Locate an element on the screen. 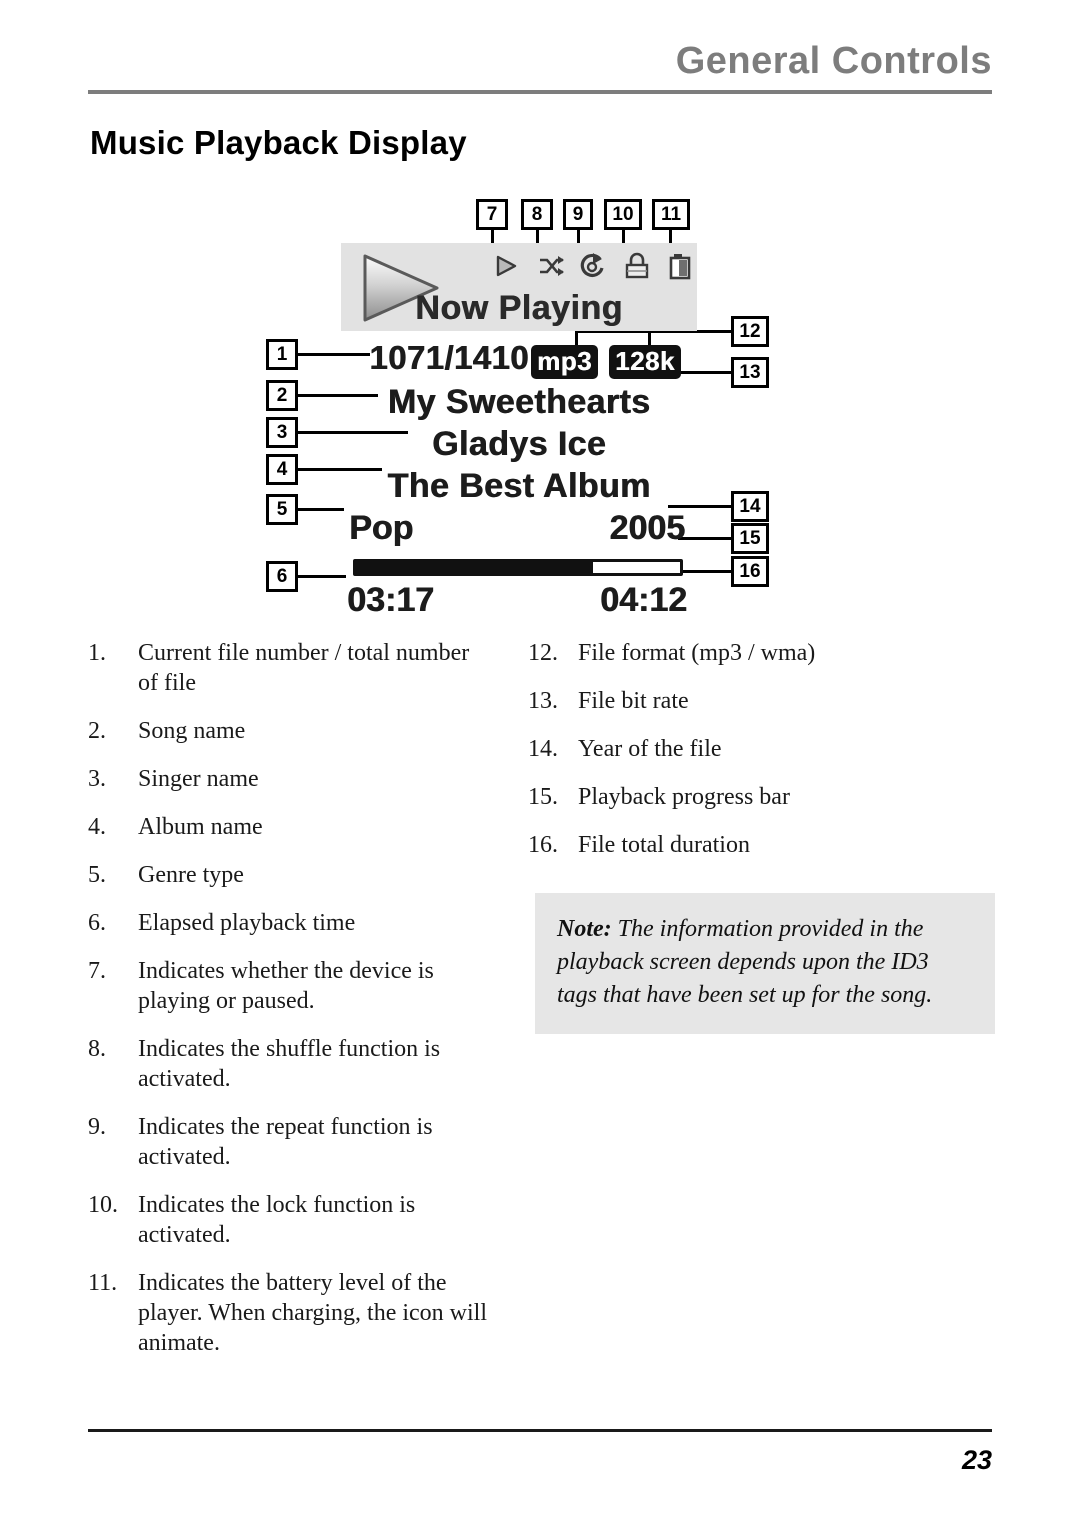 The width and height of the screenshot is (1080, 1516). legend-item-text: Album name is located at coordinates (200, 827).